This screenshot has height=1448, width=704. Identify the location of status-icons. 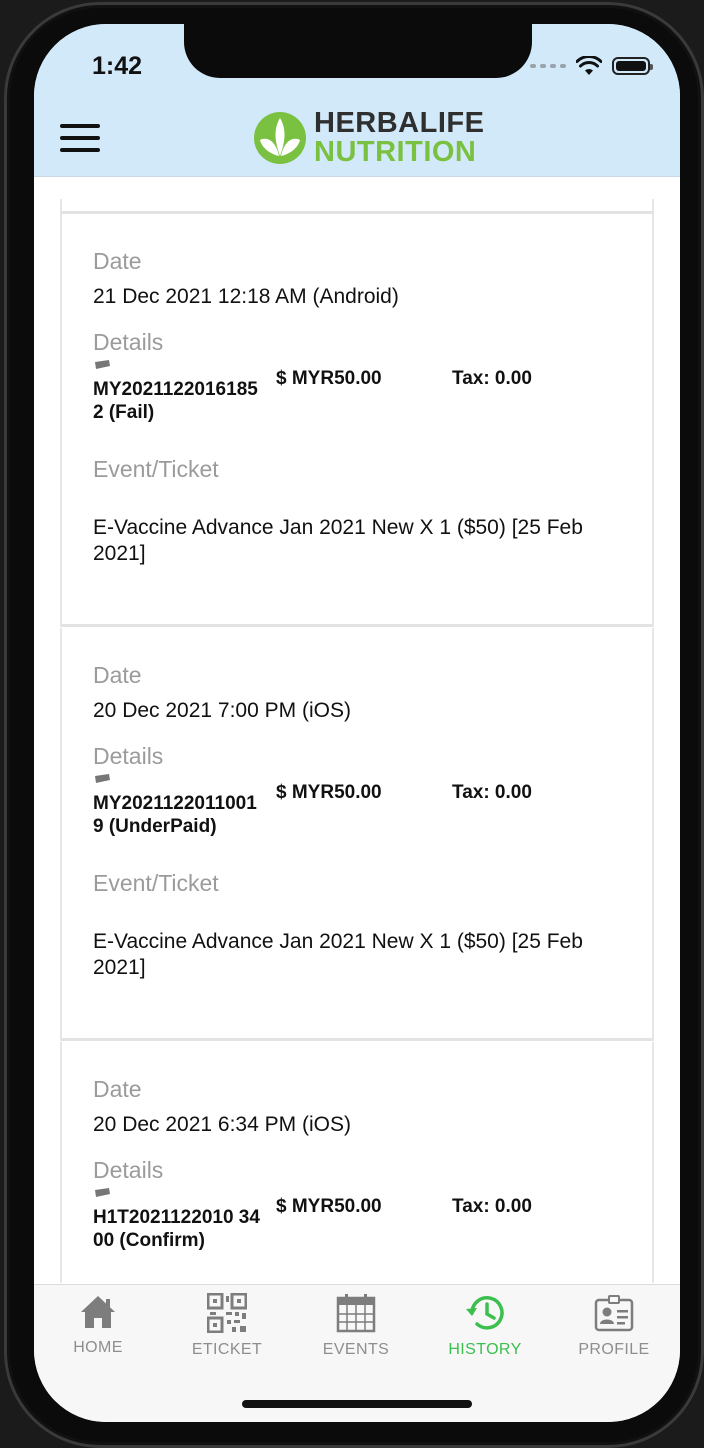
(591, 66).